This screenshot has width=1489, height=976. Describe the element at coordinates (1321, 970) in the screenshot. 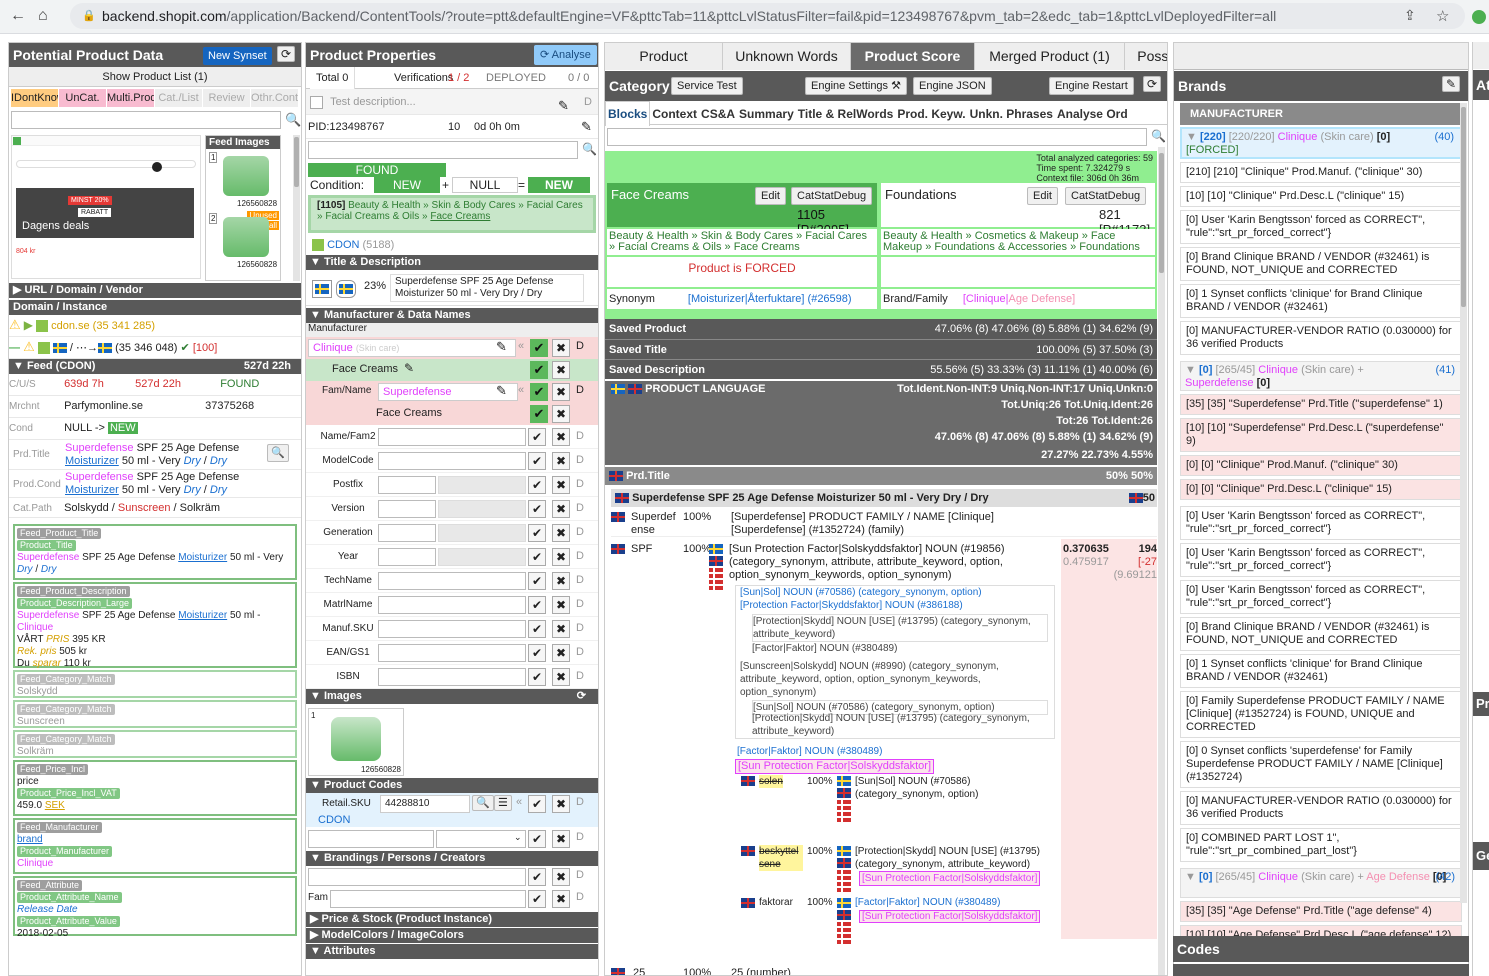

I see `next-section-header` at that location.